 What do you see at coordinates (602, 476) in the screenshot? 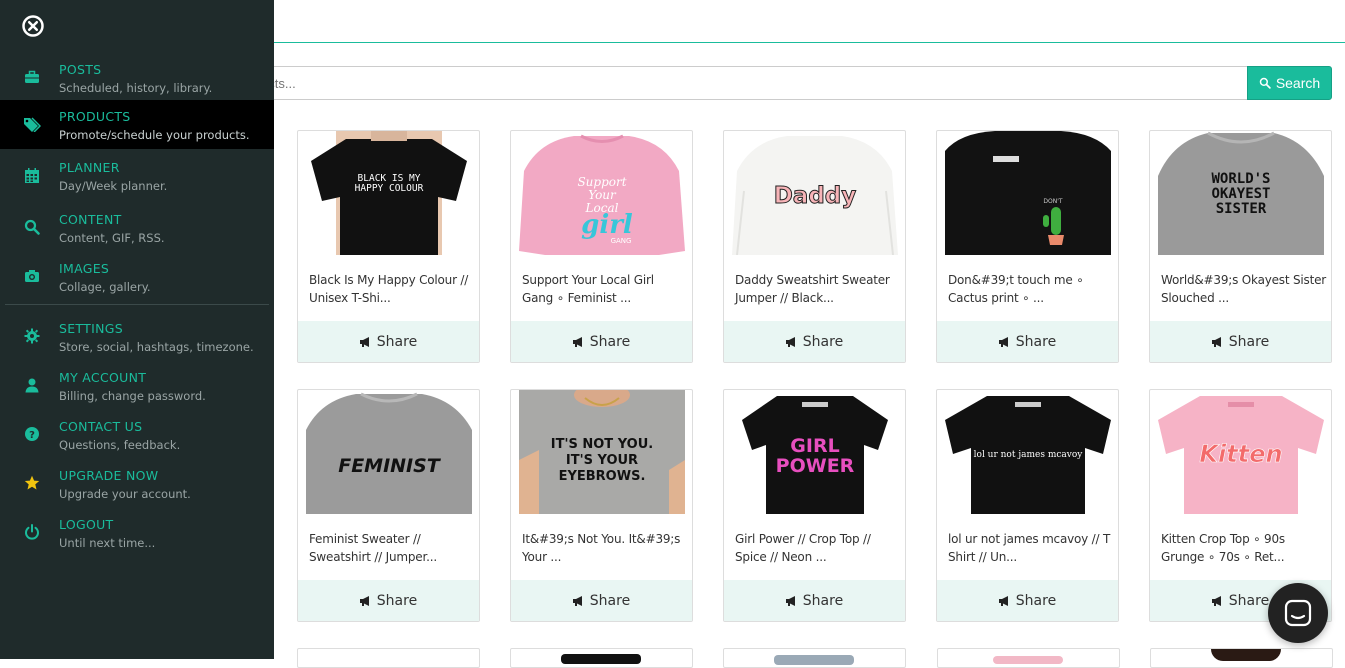
I see `svg-text: EYEBROWS.` at bounding box center [602, 476].